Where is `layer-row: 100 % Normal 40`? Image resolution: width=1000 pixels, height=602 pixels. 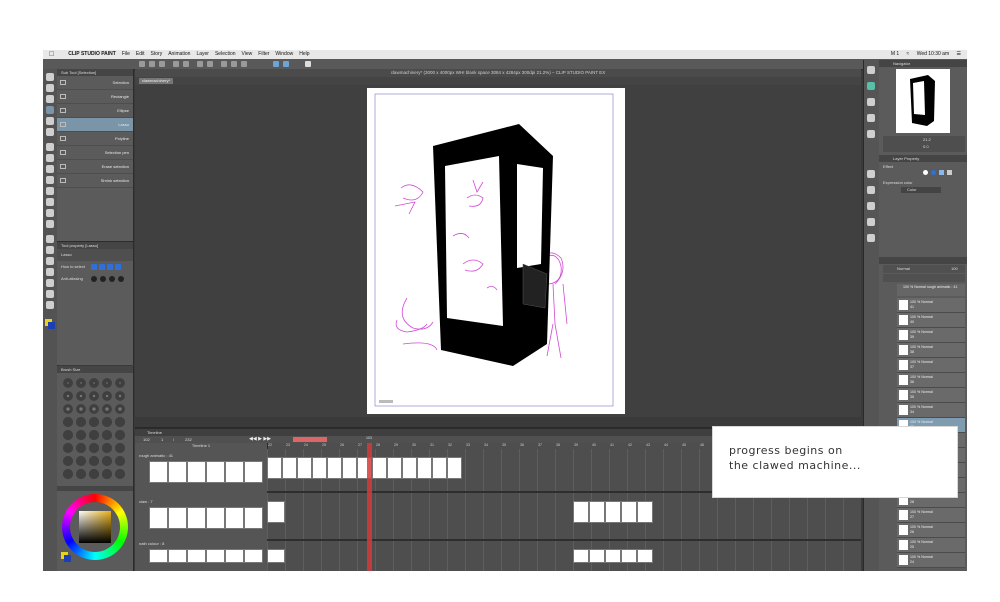 layer-row: 100 % Normal 40 is located at coordinates (931, 320).